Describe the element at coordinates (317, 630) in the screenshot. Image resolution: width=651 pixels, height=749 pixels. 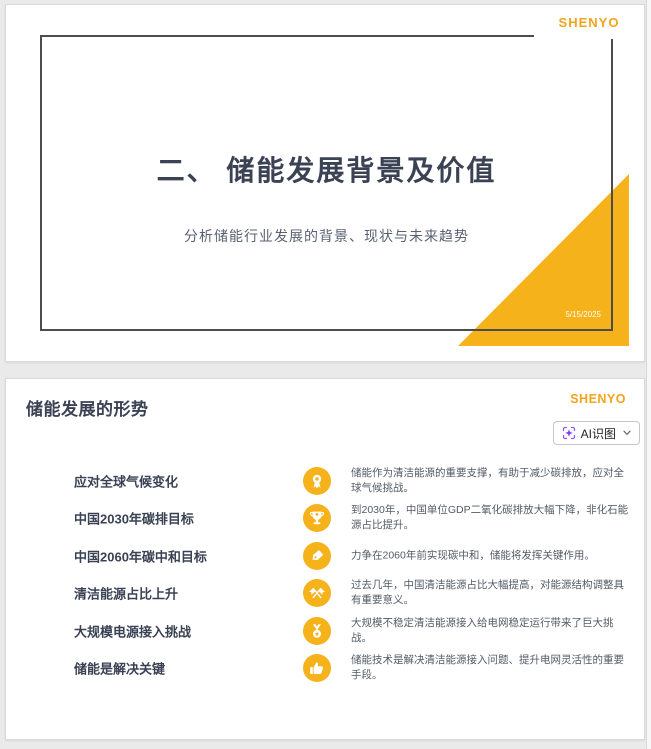
I see `medal-icon` at that location.